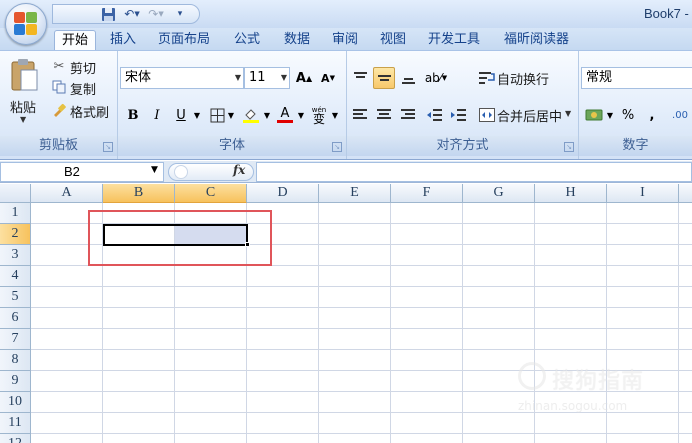 This screenshot has height=443, width=692. Describe the element at coordinates (283, 193) in the screenshot. I see `column-header-d: D` at that location.